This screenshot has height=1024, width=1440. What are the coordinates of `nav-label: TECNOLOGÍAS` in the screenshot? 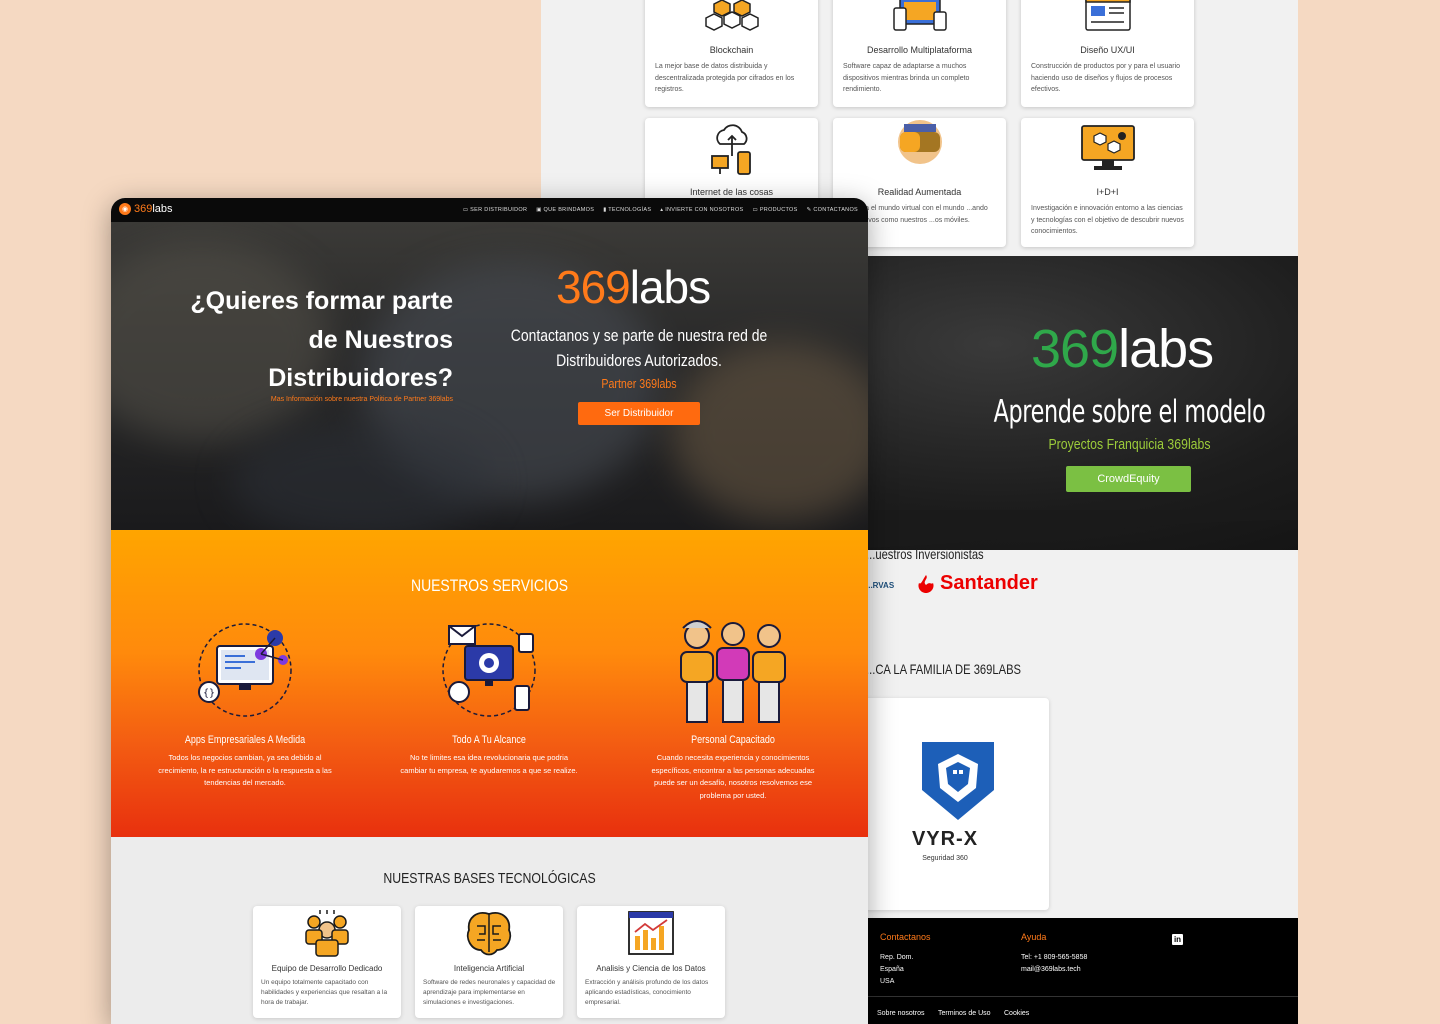 It's located at (630, 210).